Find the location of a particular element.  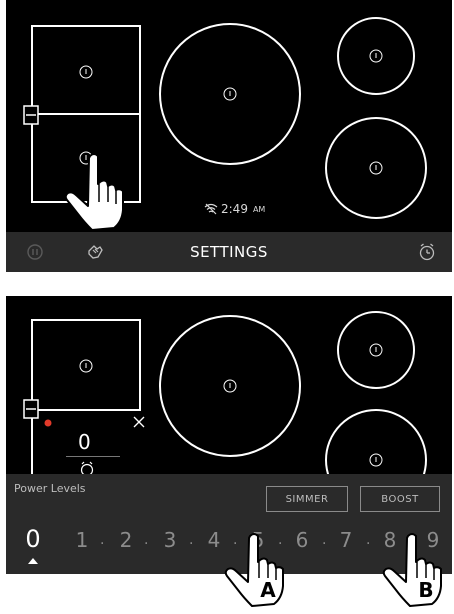

bottom-control-bar: SETTINGS is located at coordinates (229, 252).